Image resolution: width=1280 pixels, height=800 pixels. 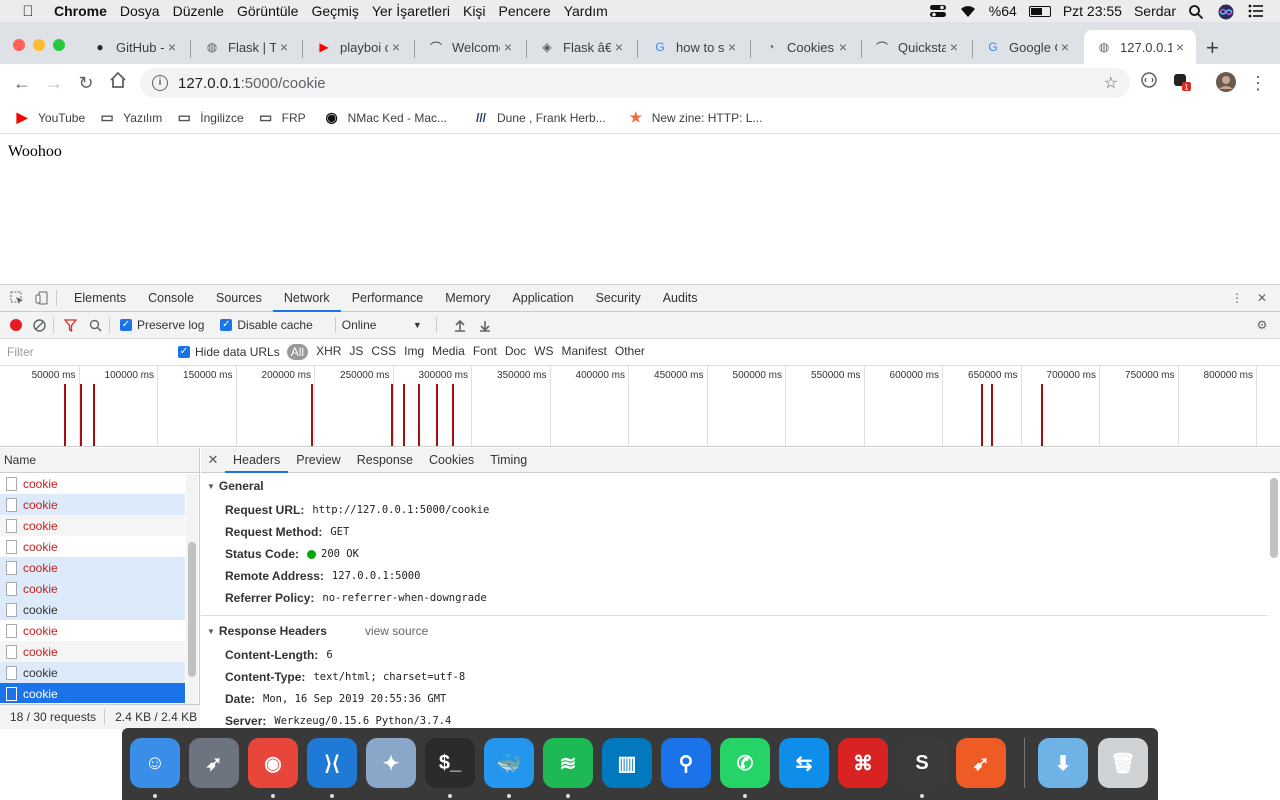 What do you see at coordinates (968, 11) in the screenshot?
I see `wifi-icon` at bounding box center [968, 11].